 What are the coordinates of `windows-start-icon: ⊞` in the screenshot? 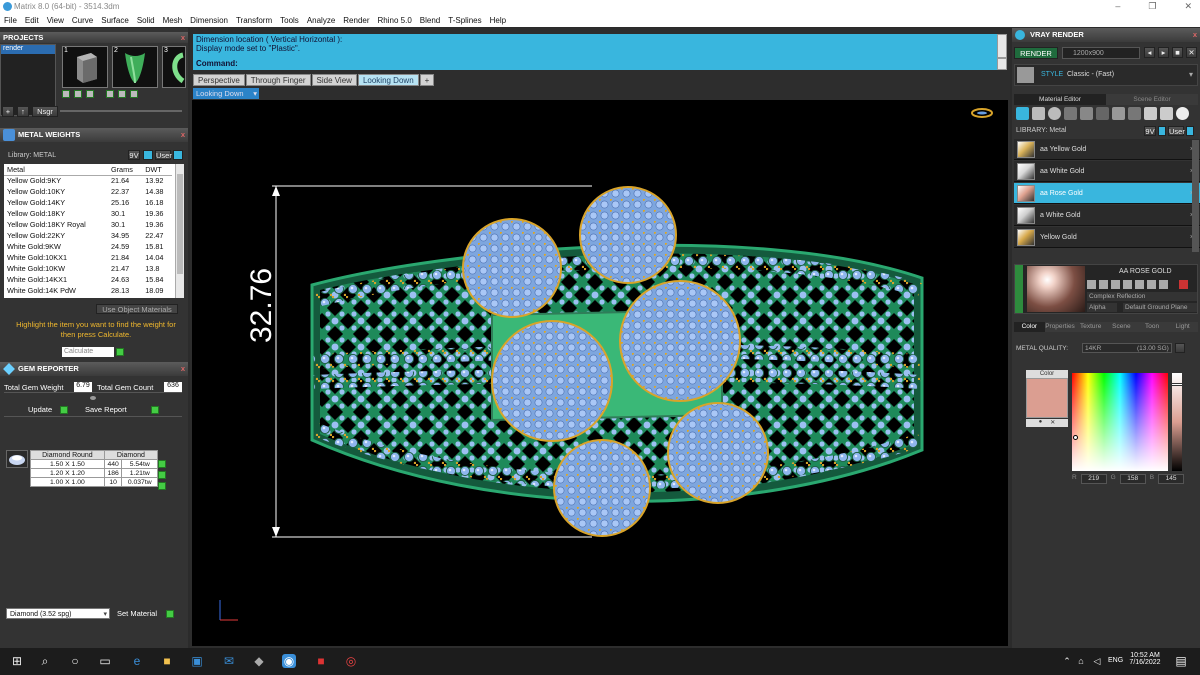 It's located at (17, 661).